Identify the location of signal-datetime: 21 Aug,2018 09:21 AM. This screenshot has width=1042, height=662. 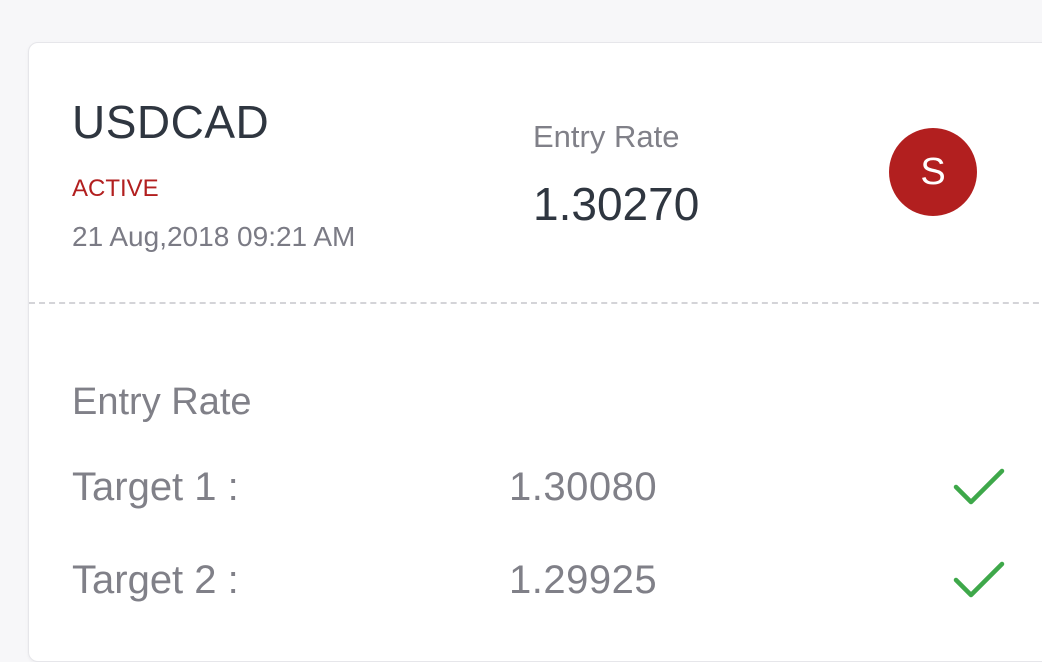
(214, 236).